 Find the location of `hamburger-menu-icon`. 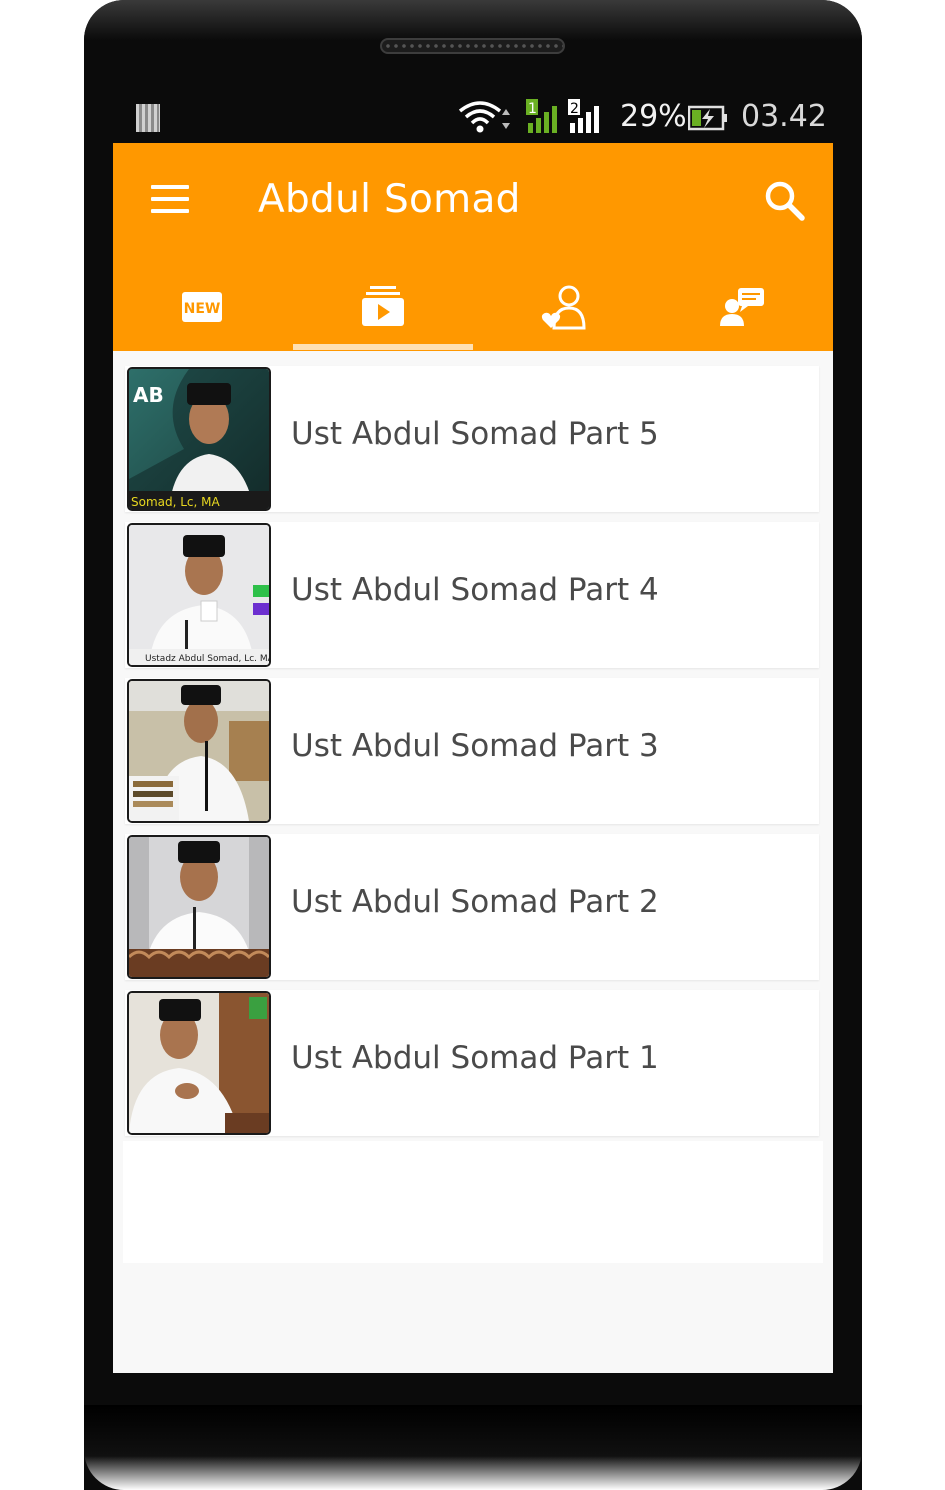

hamburger-menu-icon is located at coordinates (169, 201).